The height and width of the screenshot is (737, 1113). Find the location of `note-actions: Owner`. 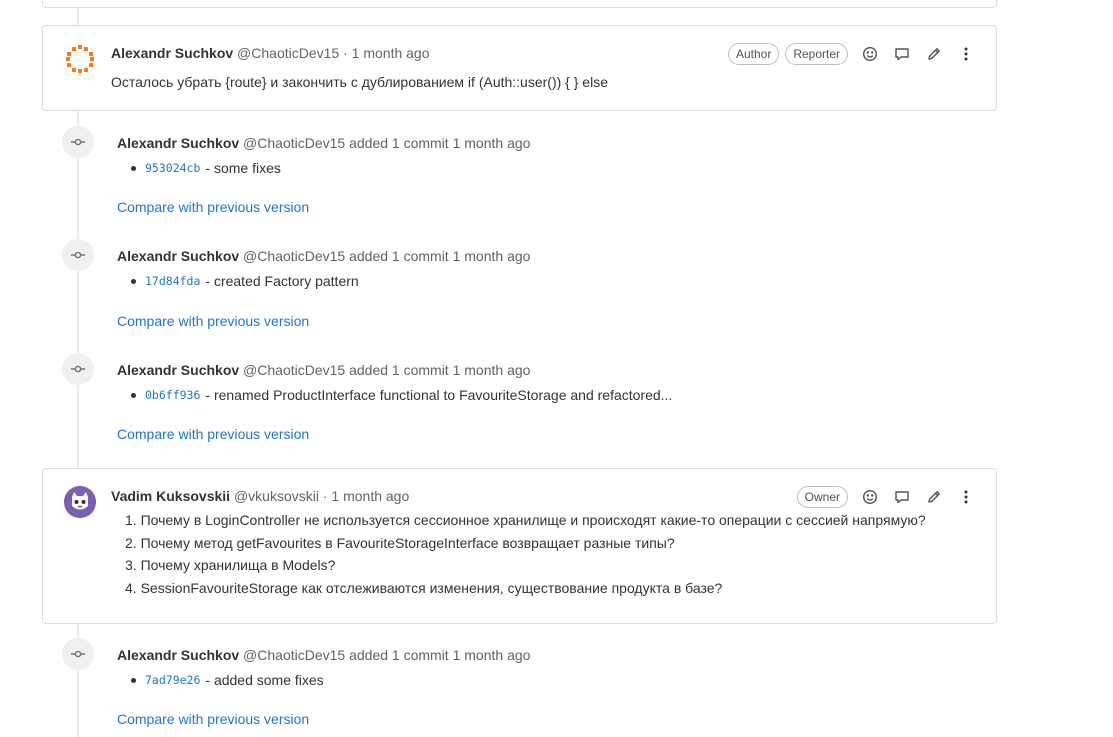

note-actions: Owner is located at coordinates (889, 497).